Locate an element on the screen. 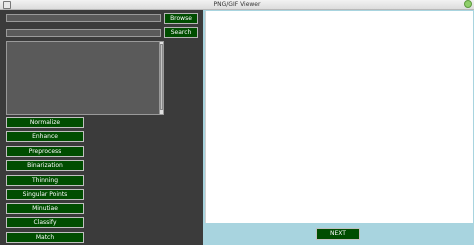 The width and height of the screenshot is (474, 245). enhance-button: Enhance is located at coordinates (45, 136).